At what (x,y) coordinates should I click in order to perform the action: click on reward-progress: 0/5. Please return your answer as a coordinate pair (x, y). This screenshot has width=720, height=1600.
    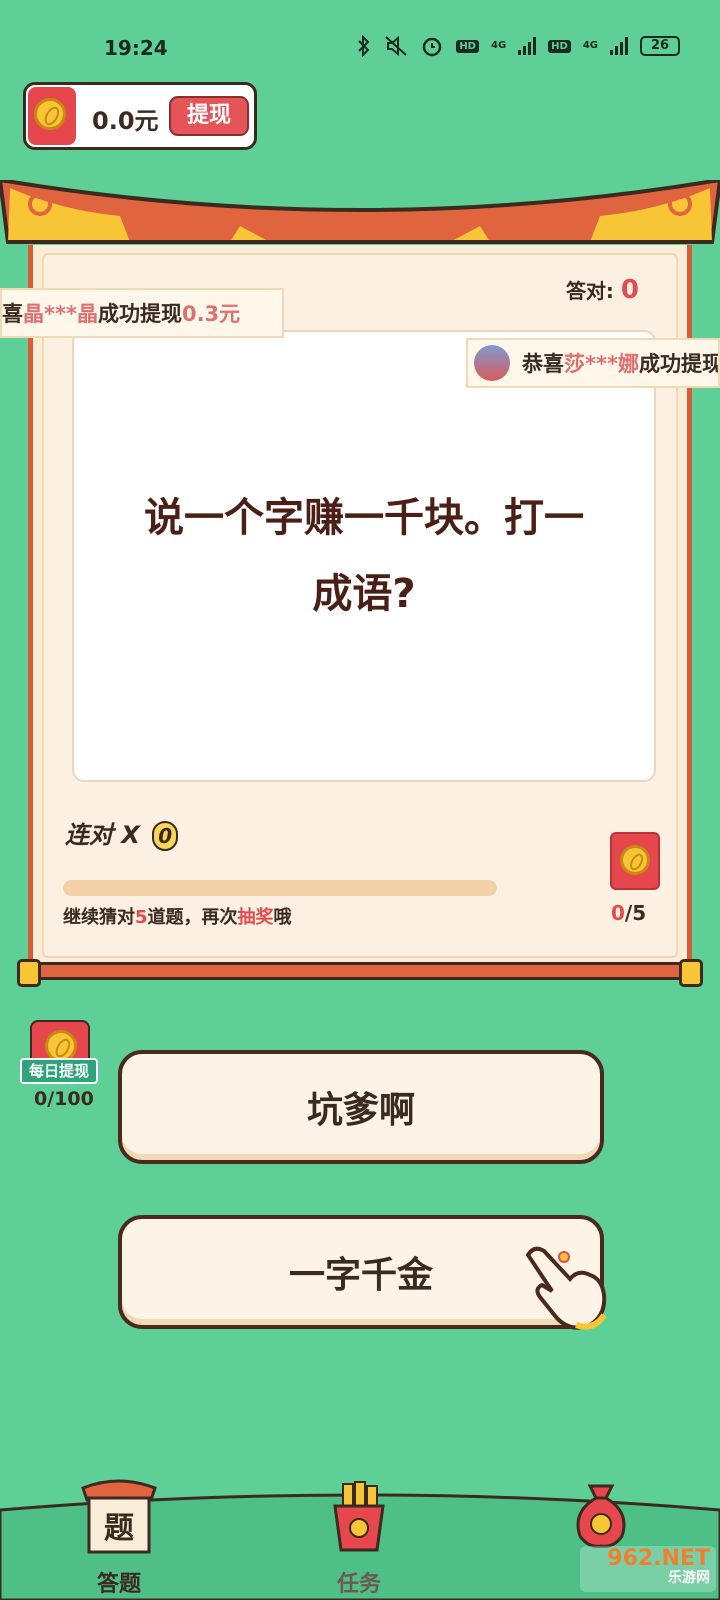
    Looking at the image, I should click on (628, 913).